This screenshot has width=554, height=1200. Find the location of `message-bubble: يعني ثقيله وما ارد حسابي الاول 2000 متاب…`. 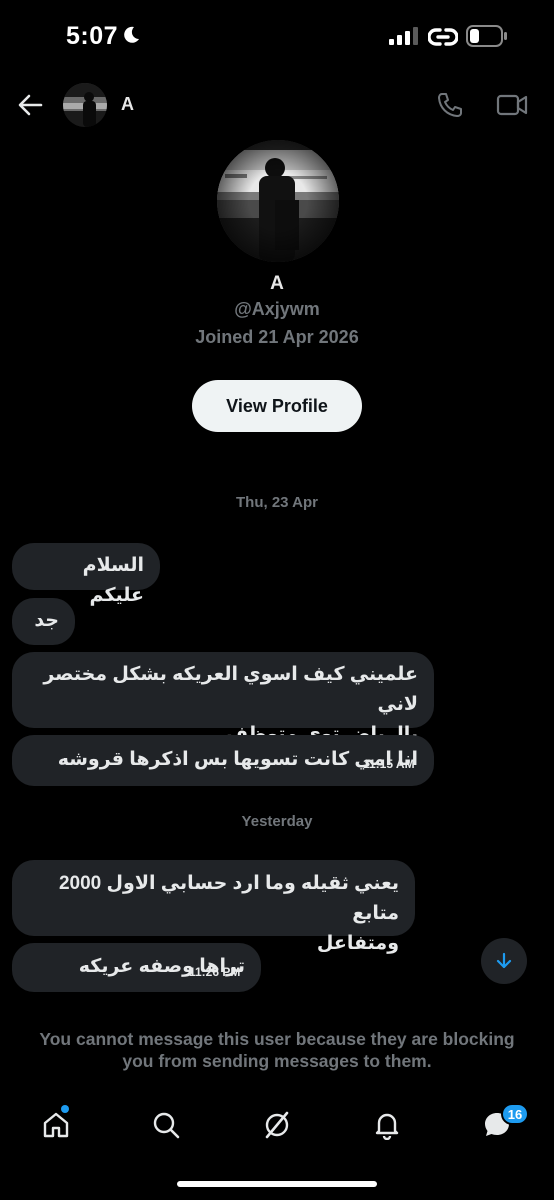

message-bubble: يعني ثقيله وما ارد حسابي الاول 2000 متاب… is located at coordinates (213, 907).